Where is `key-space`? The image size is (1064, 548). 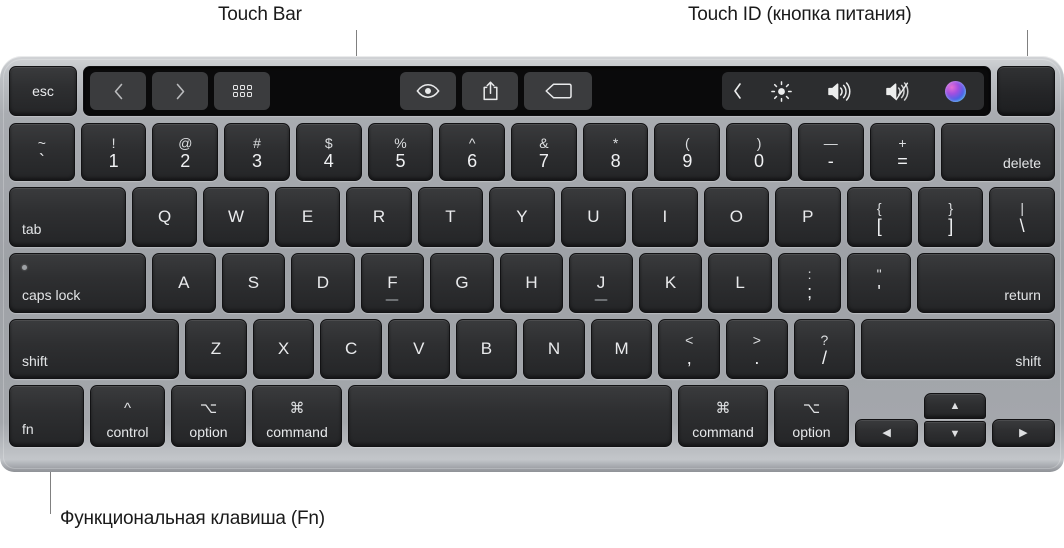
key-space is located at coordinates (510, 416).